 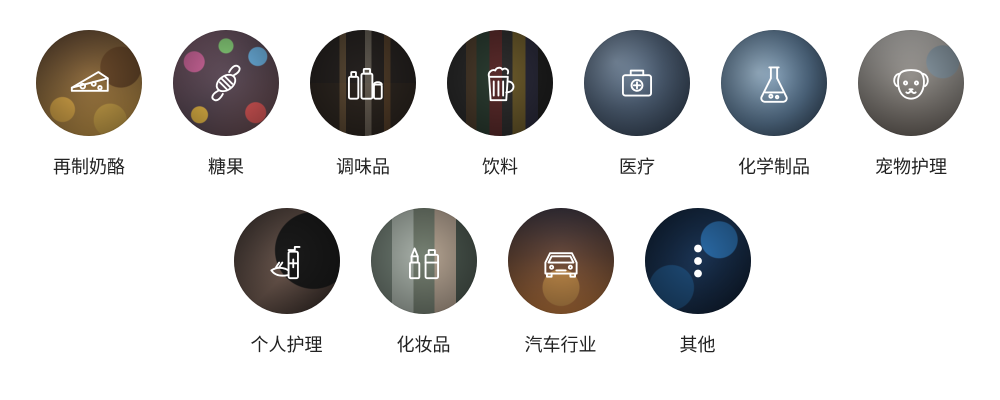 I want to click on category-item-processed-cheese: 再制奶酪, so click(x=89, y=105).